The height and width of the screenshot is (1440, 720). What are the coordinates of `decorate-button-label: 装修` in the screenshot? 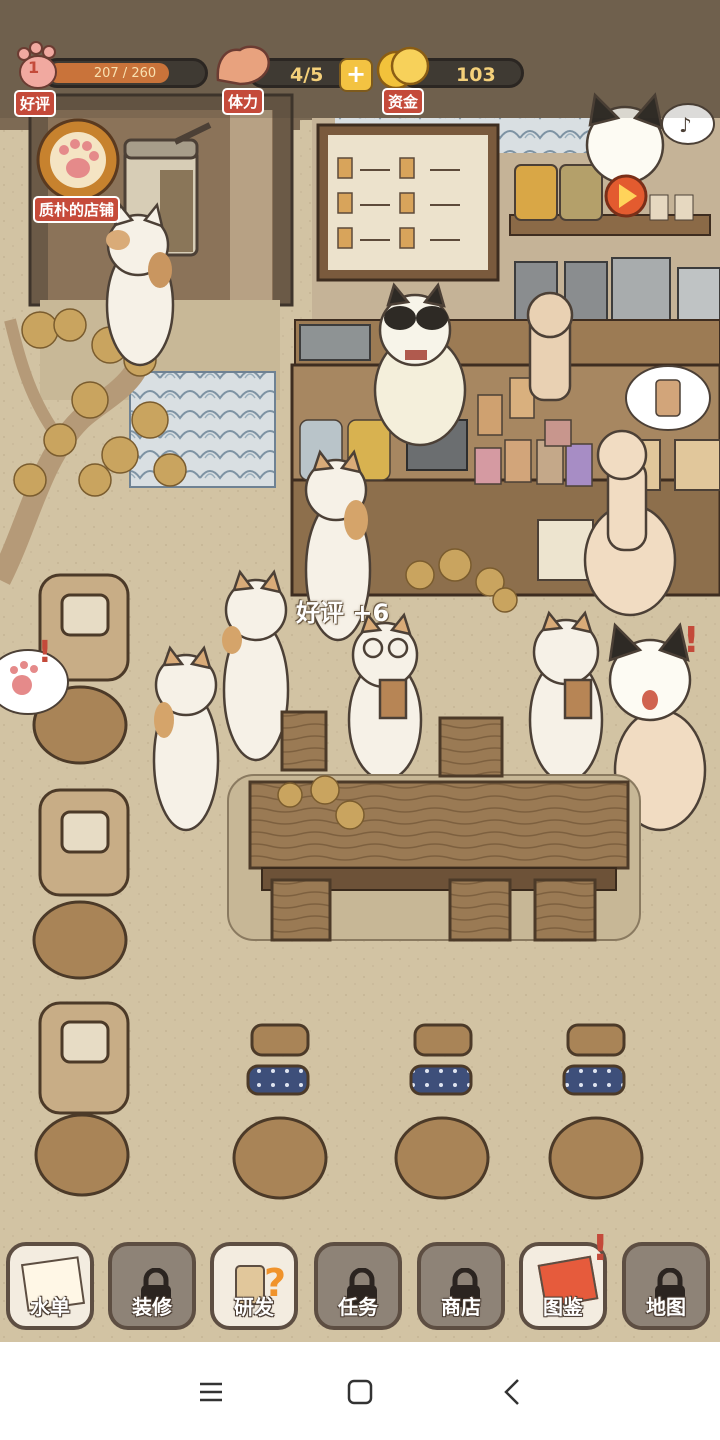 It's located at (152, 1307).